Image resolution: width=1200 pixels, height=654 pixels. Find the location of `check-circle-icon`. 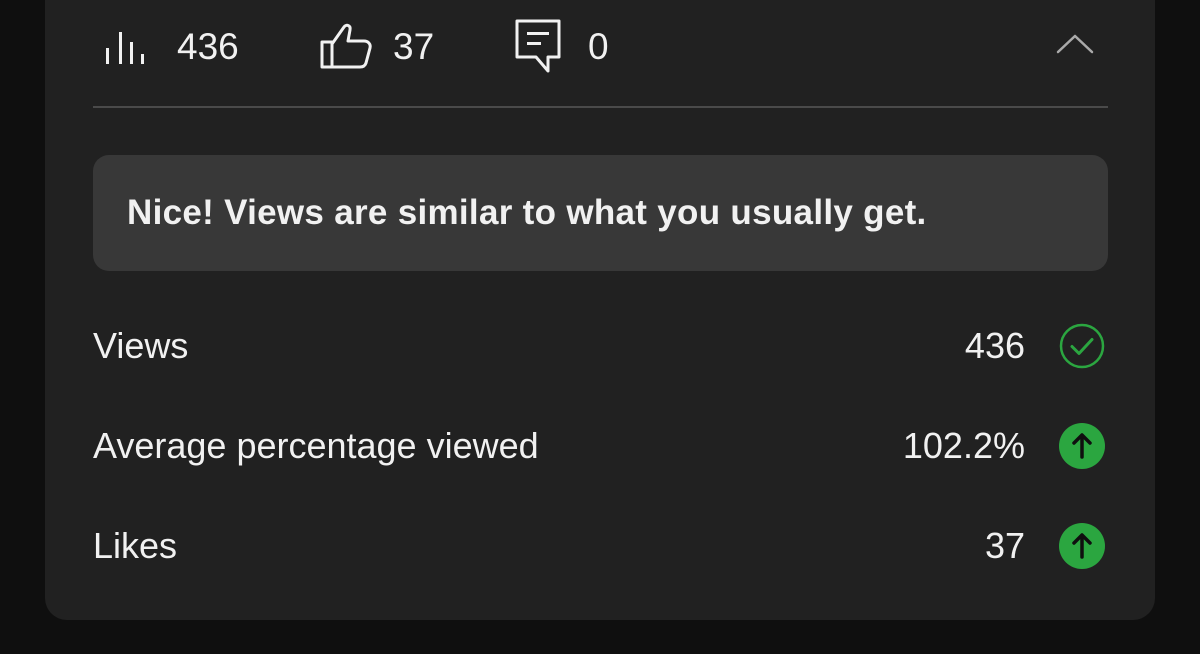

check-circle-icon is located at coordinates (1082, 346).